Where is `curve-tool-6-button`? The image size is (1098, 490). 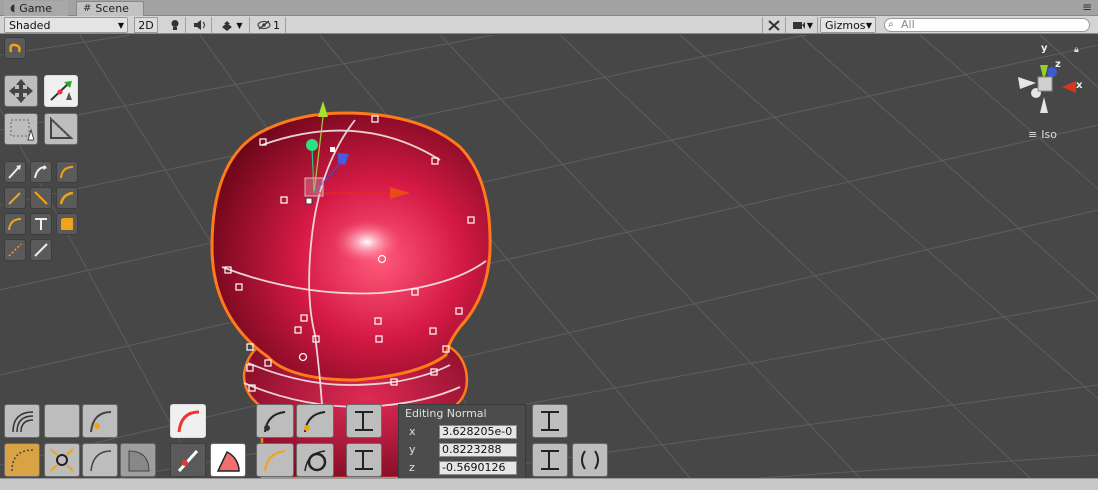 curve-tool-6-button is located at coordinates (67, 198).